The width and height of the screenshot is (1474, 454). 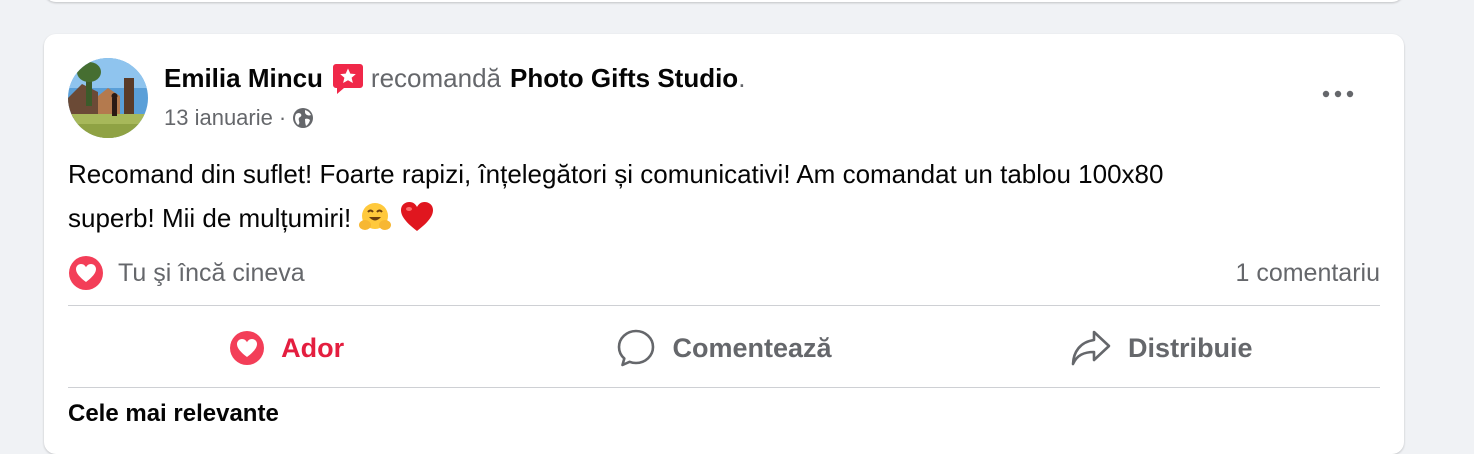 I want to click on reaction-summary-text: Tu şi încă cineva, so click(x=211, y=273).